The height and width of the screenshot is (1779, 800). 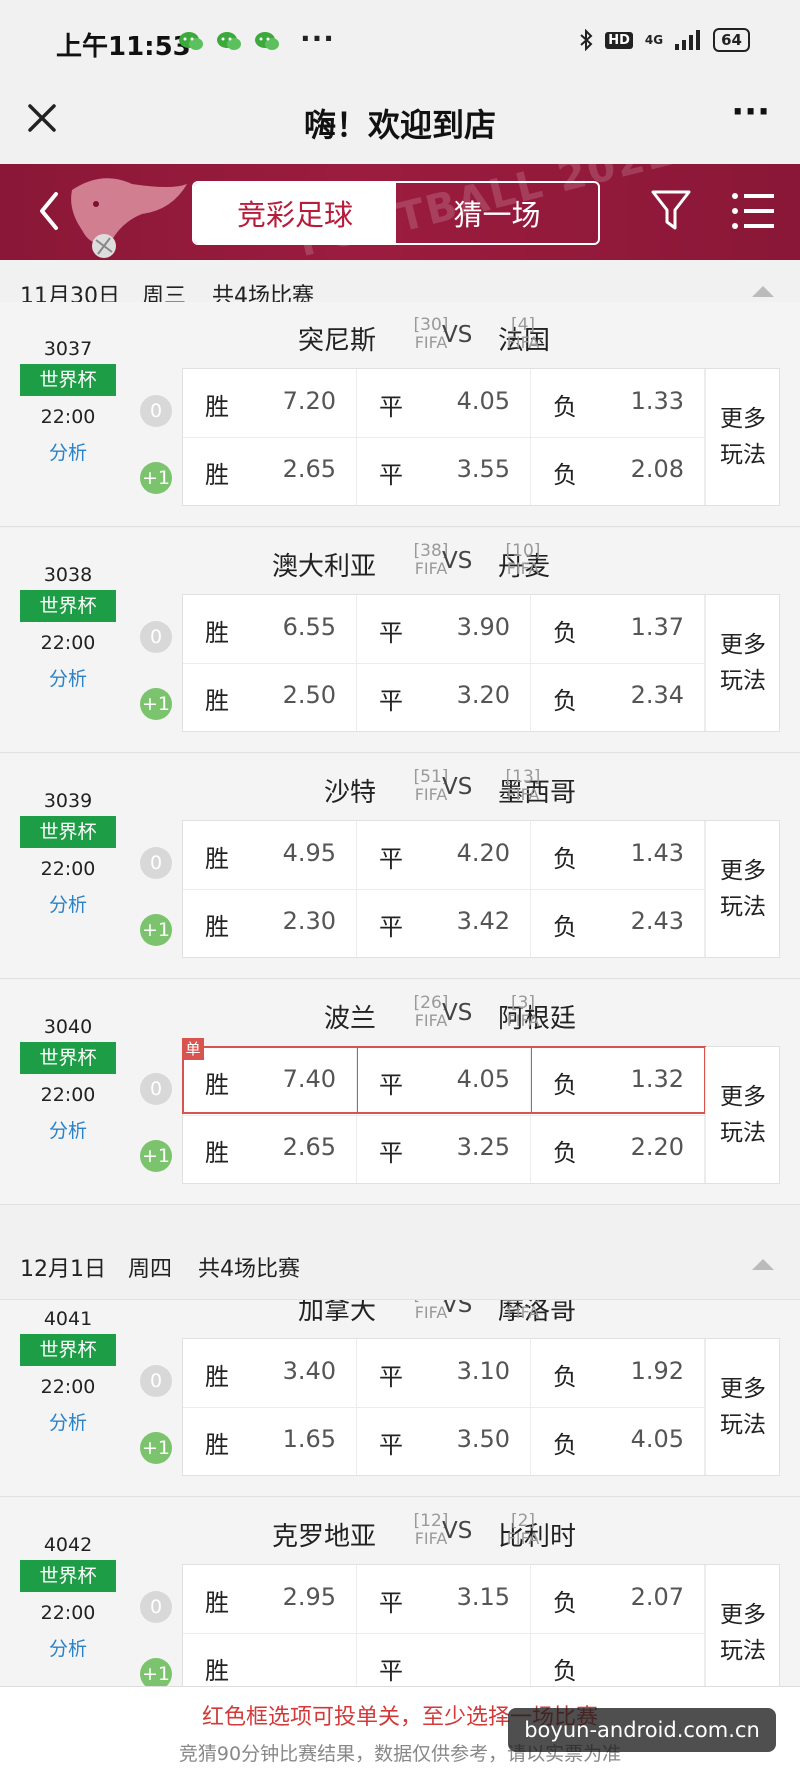 I want to click on odds-value: 3.55, so click(x=483, y=469).